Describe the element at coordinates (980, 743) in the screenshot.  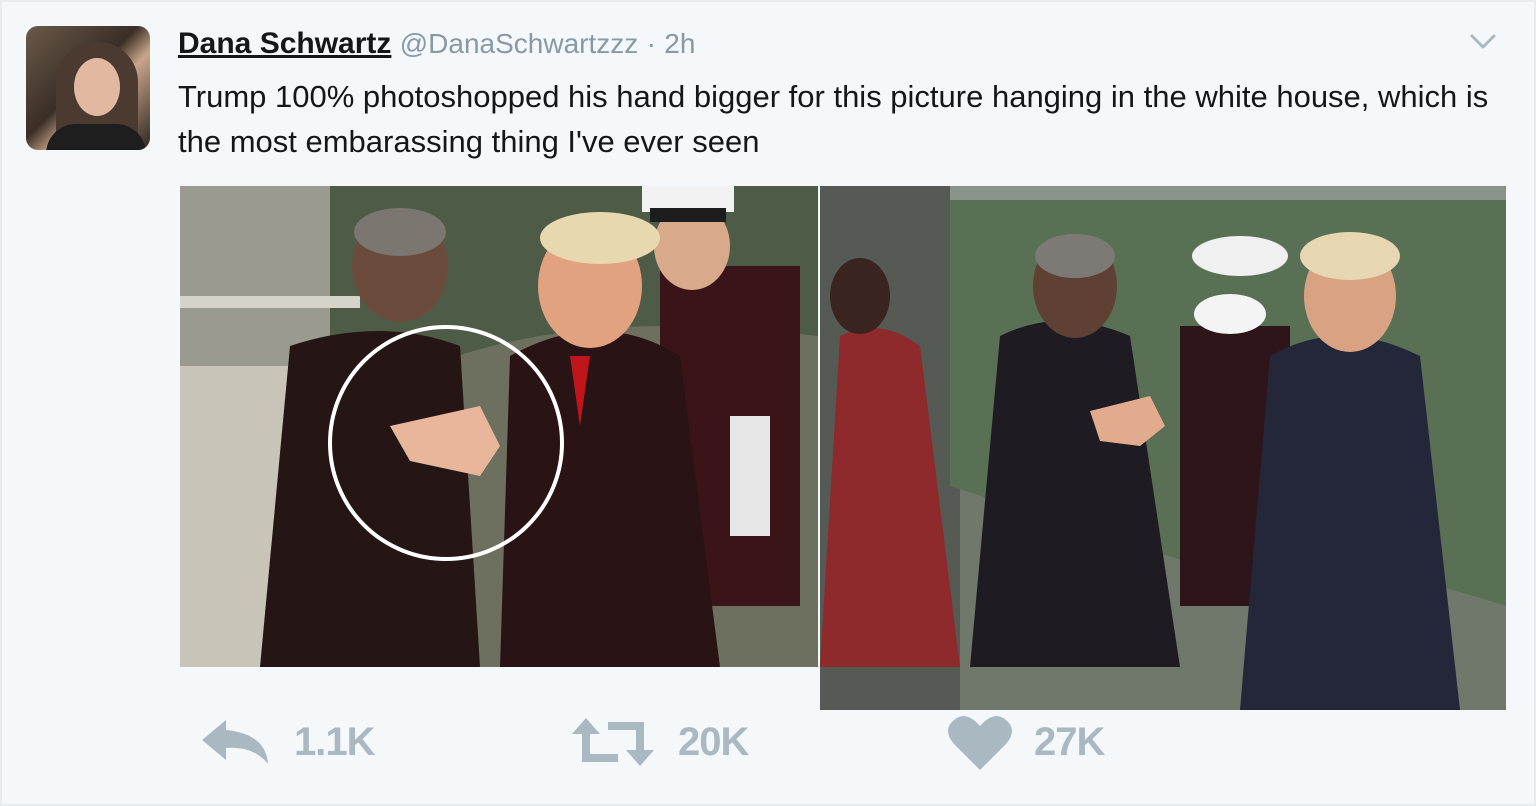
I see `heart-icon` at that location.